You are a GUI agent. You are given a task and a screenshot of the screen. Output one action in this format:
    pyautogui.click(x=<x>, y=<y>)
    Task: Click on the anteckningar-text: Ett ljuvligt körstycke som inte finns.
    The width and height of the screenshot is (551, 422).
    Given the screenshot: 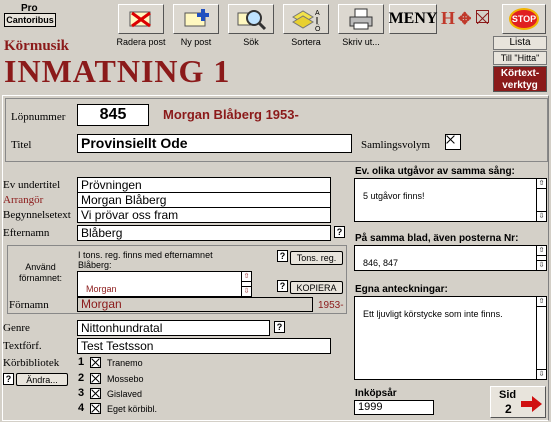 What is the action you would take?
    pyautogui.click(x=433, y=314)
    